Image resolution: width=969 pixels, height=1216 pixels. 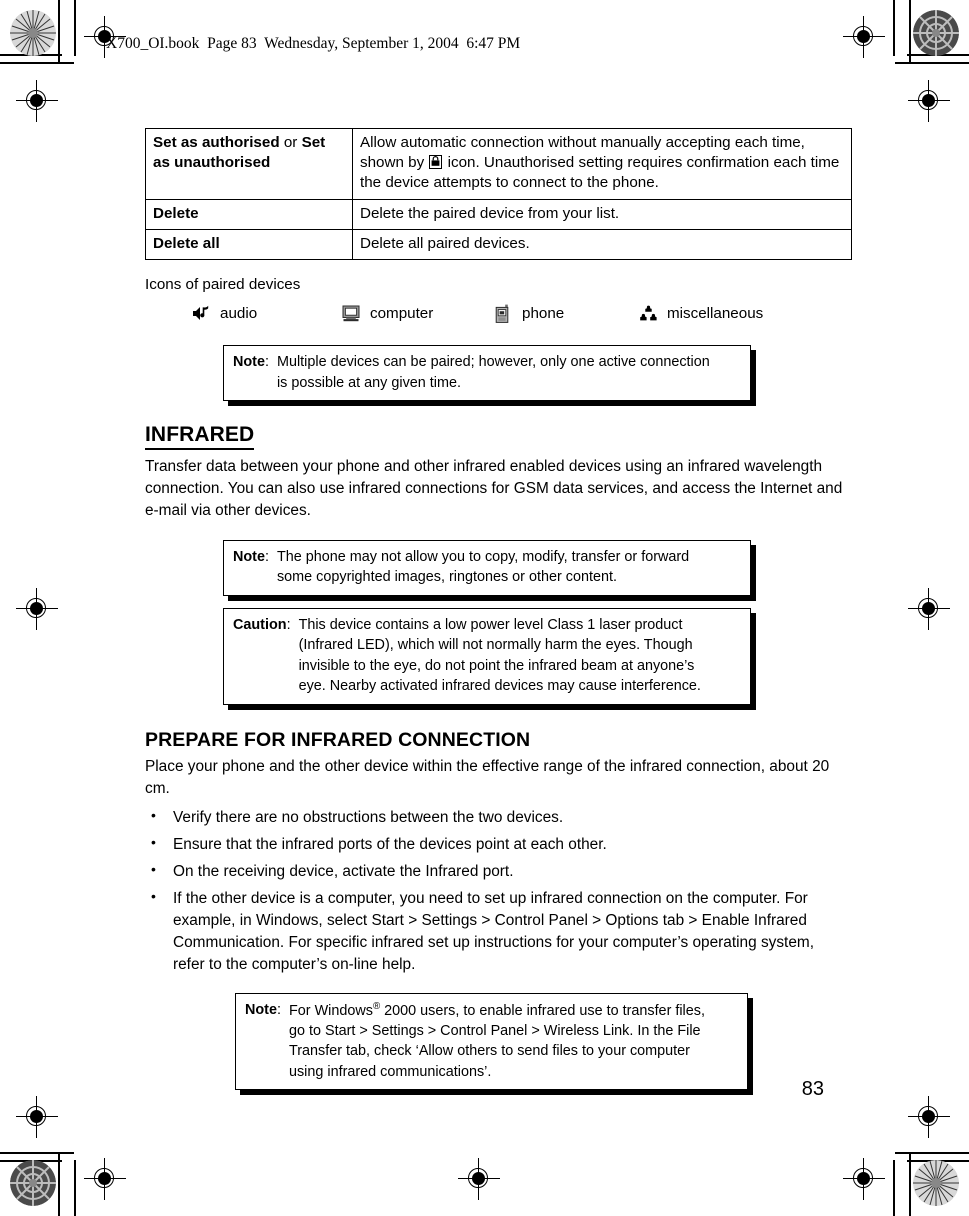 I want to click on note-line: is possible at any given time., so click(x=368, y=382).